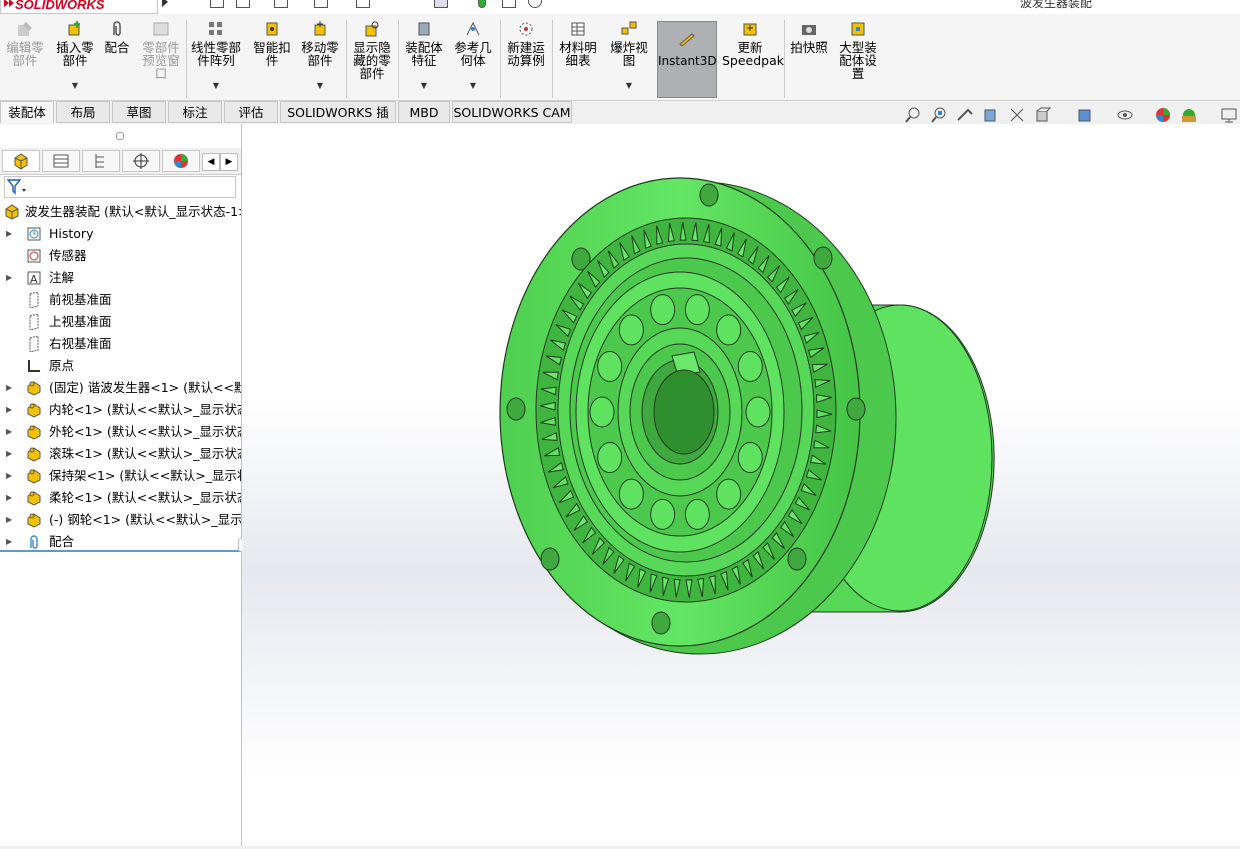  What do you see at coordinates (120, 476) in the screenshot?
I see `tree-item: ▶ 保持架<1> (默认<<默认>_显示状态` at bounding box center [120, 476].